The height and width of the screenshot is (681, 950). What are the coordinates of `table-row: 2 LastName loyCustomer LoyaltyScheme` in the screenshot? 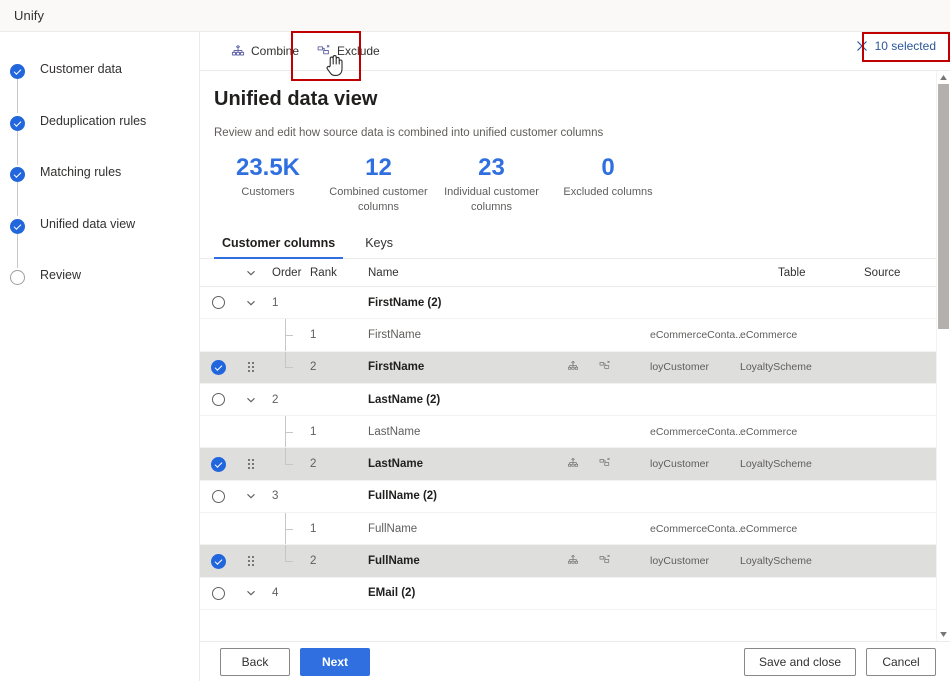 It's located at (575, 464).